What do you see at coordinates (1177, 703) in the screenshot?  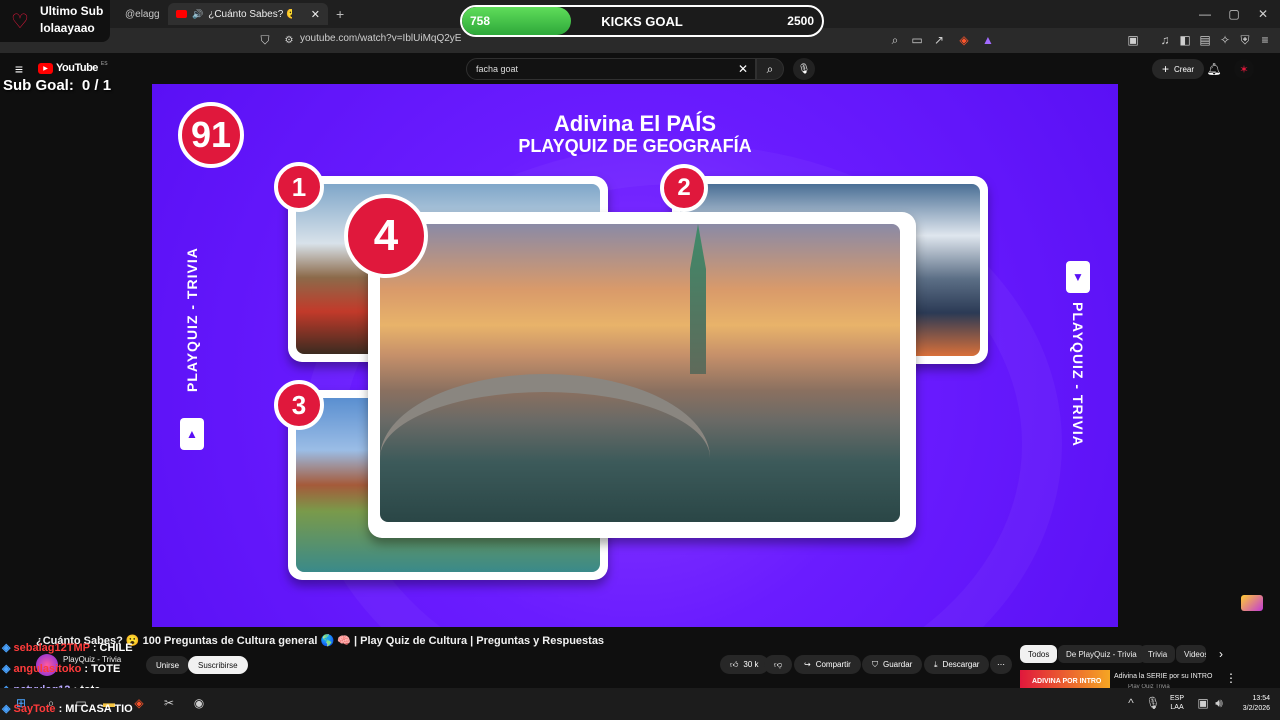 I see `language-indicator: ESP LAA` at bounding box center [1177, 703].